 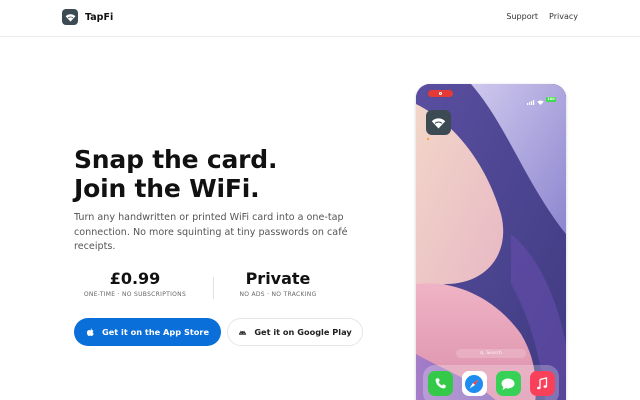 I want to click on home-search-pill: Search, so click(x=491, y=353).